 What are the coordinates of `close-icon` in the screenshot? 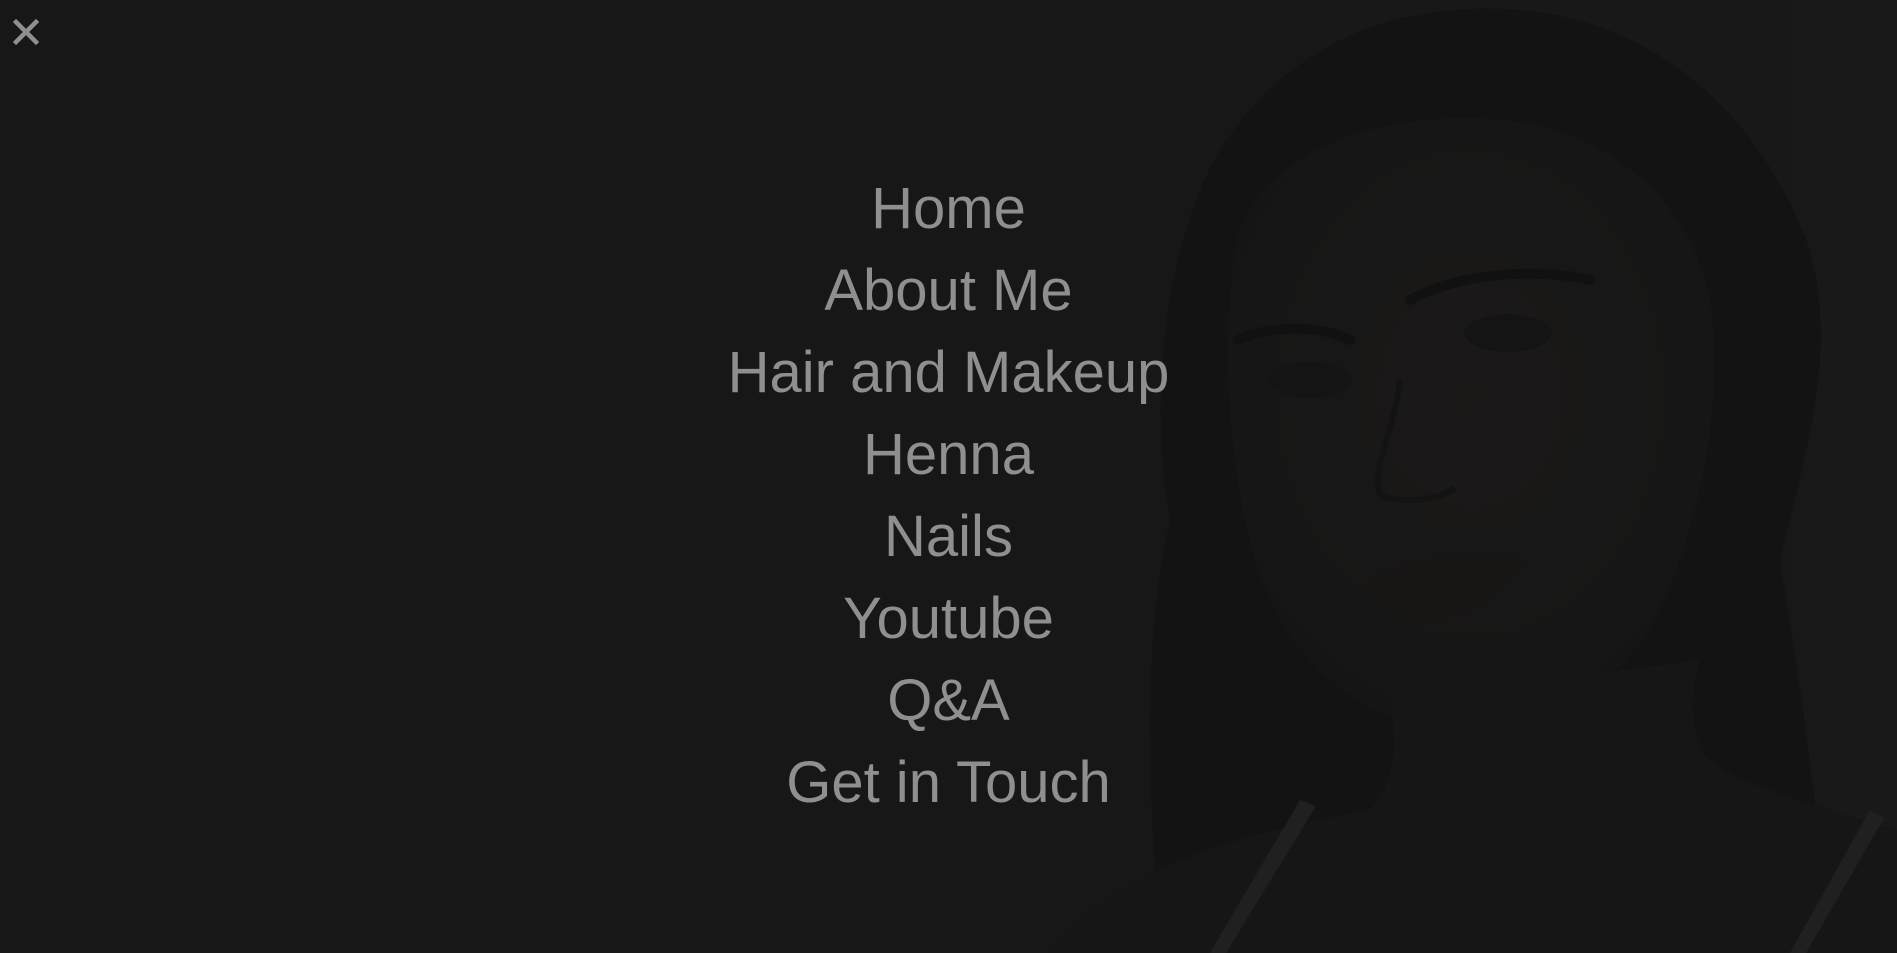 It's located at (26, 32).